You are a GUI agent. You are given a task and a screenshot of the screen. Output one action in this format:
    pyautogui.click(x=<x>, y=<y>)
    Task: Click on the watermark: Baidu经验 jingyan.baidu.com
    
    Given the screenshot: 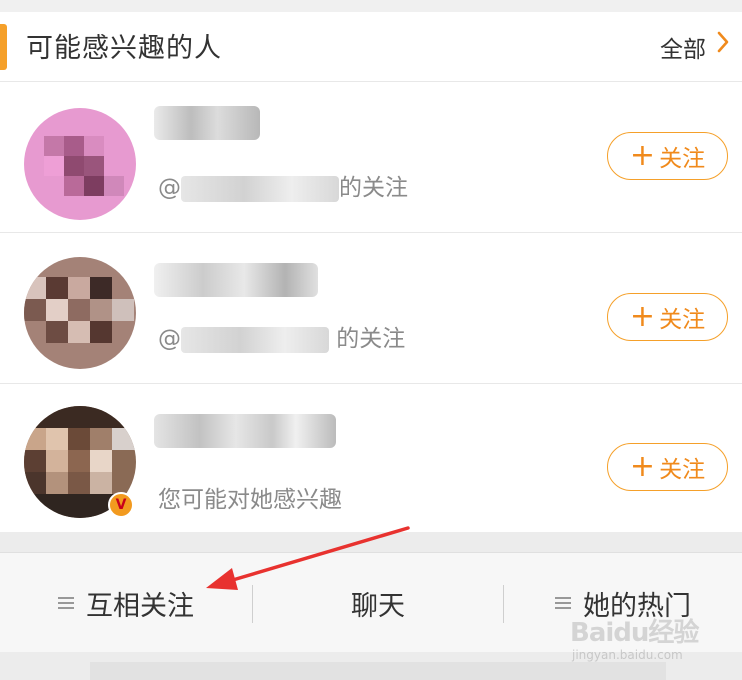 What is the action you would take?
    pyautogui.click(x=640, y=640)
    